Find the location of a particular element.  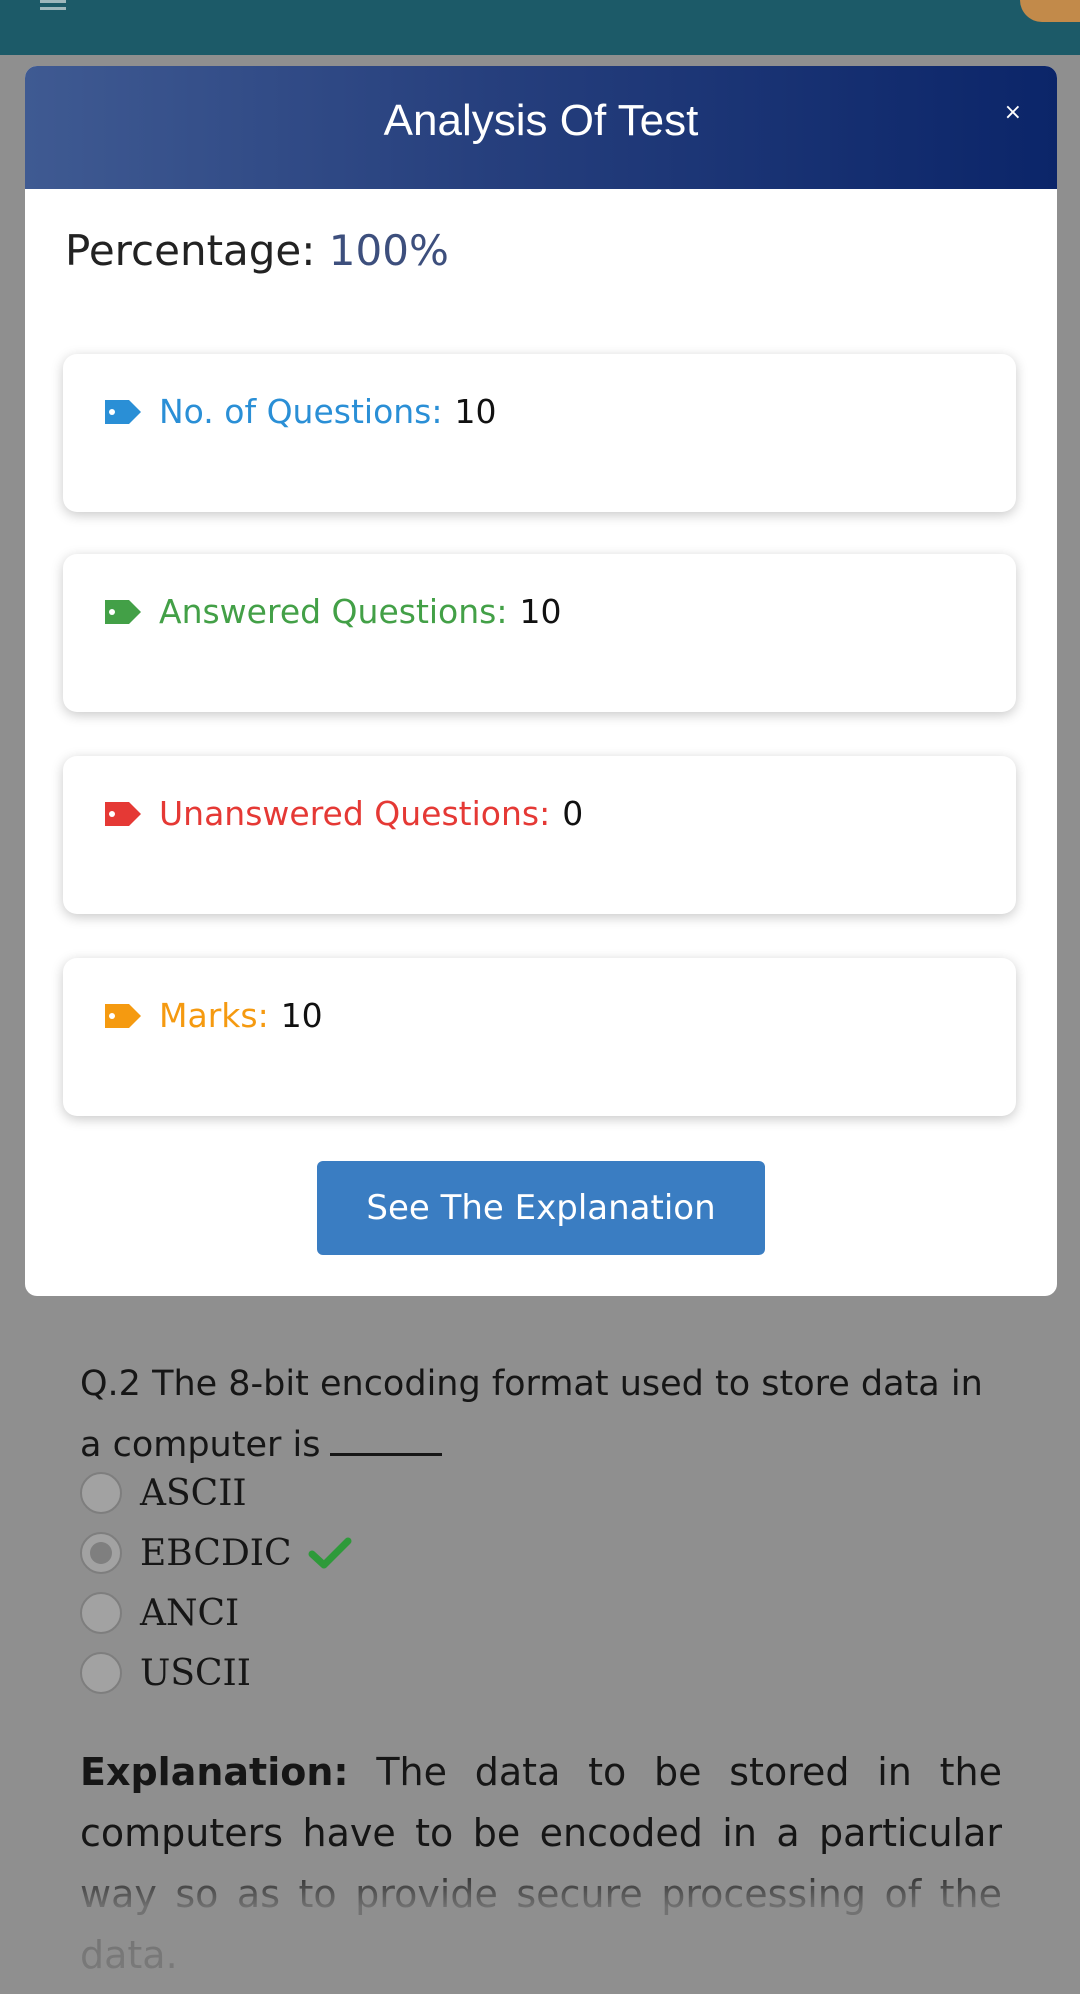

option-ebcdic: EBCDIC is located at coordinates (216, 1553).